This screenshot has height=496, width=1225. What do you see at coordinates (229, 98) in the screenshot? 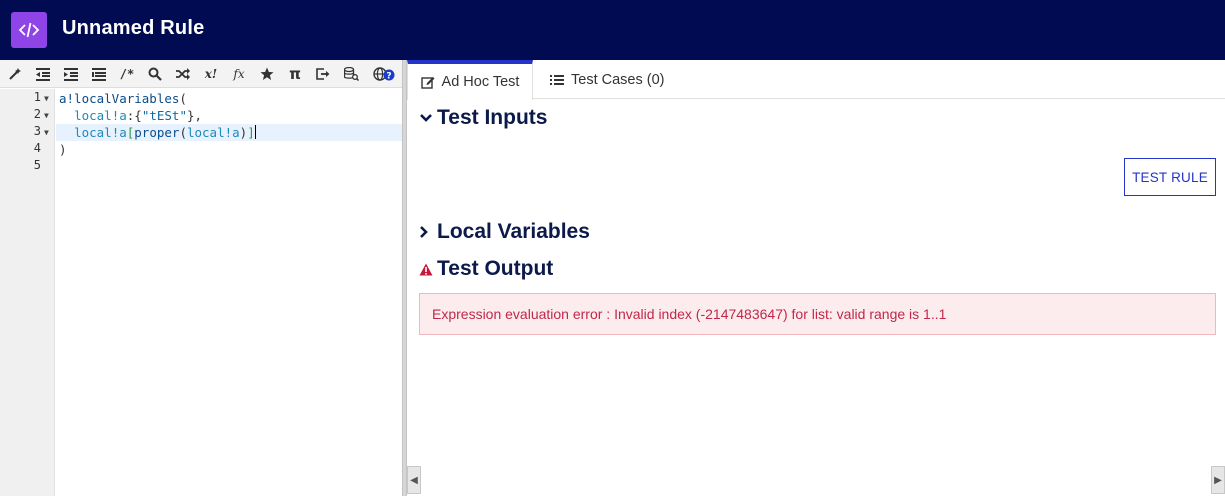
I see `code-line: a!localVariables(` at bounding box center [229, 98].